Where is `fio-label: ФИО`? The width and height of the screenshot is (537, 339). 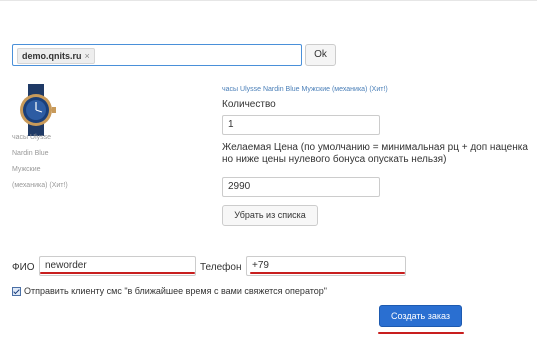
fio-label: ФИО is located at coordinates (23, 267).